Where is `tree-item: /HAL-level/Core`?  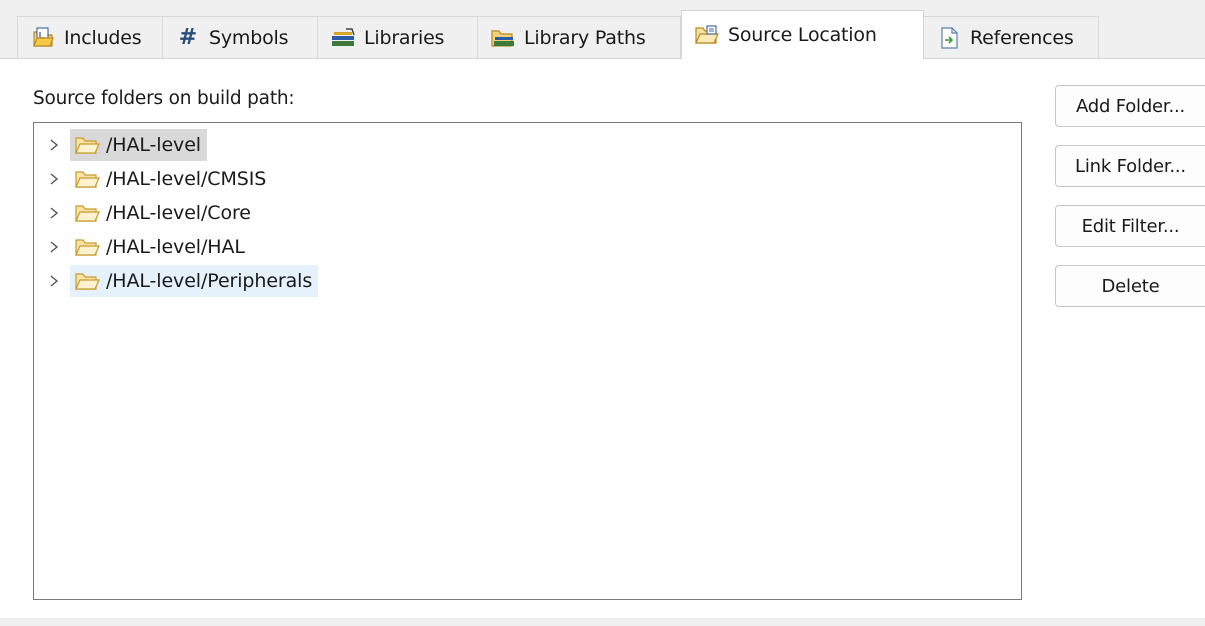 tree-item: /HAL-level/Core is located at coordinates (163, 213).